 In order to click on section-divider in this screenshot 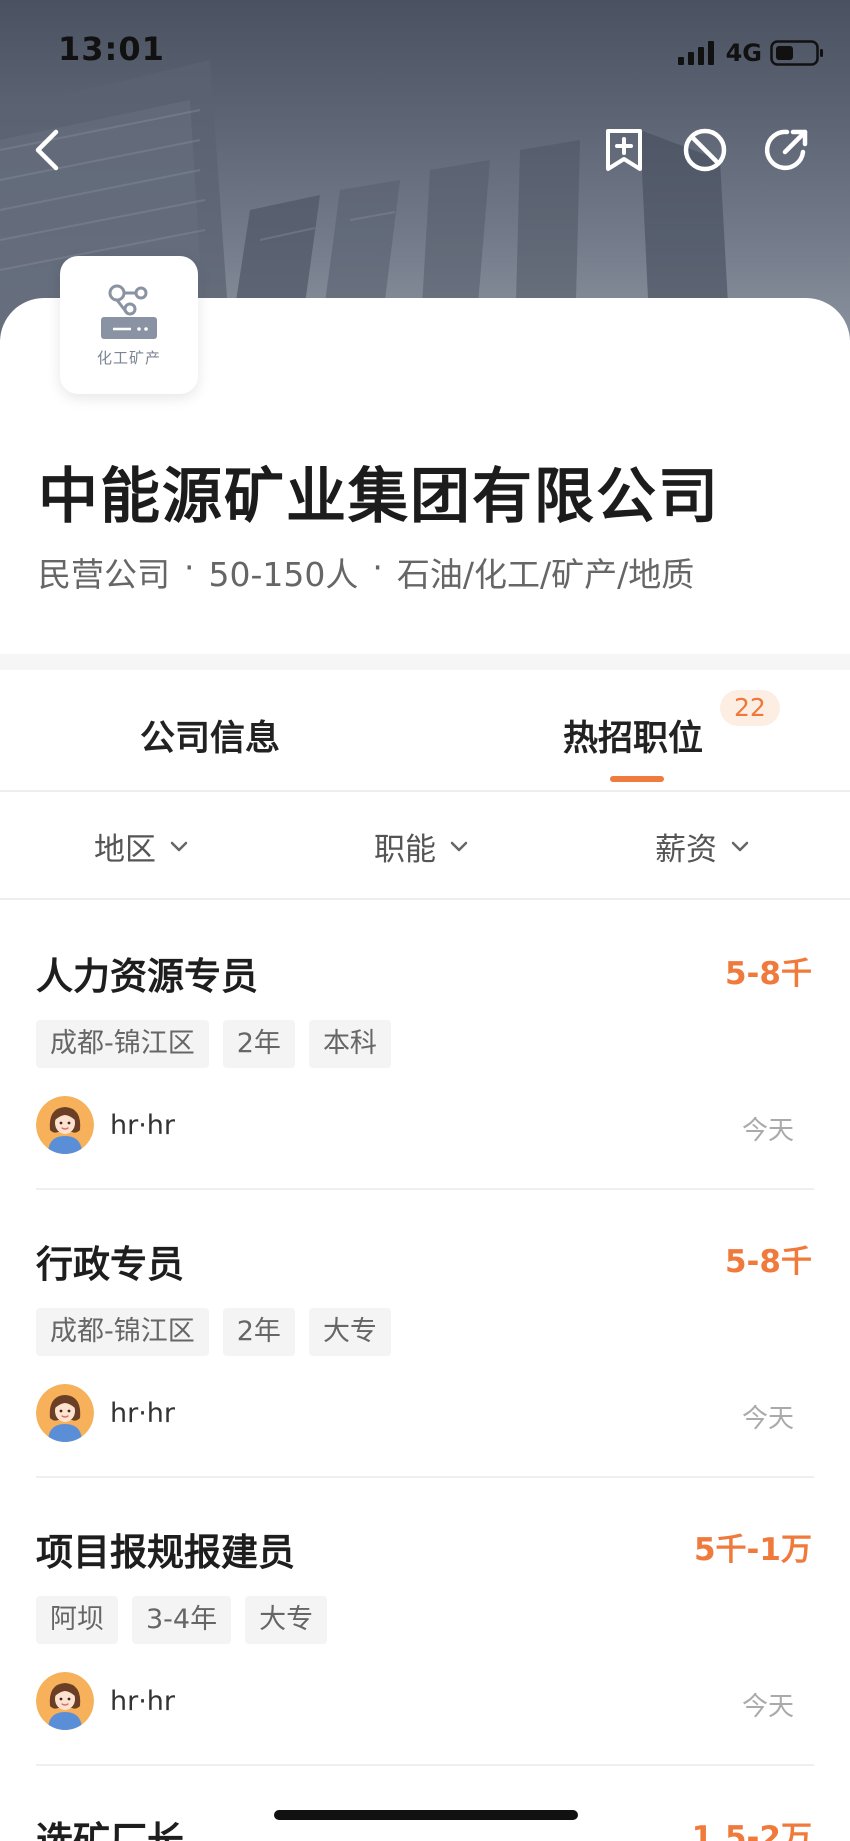, I will do `click(425, 662)`.